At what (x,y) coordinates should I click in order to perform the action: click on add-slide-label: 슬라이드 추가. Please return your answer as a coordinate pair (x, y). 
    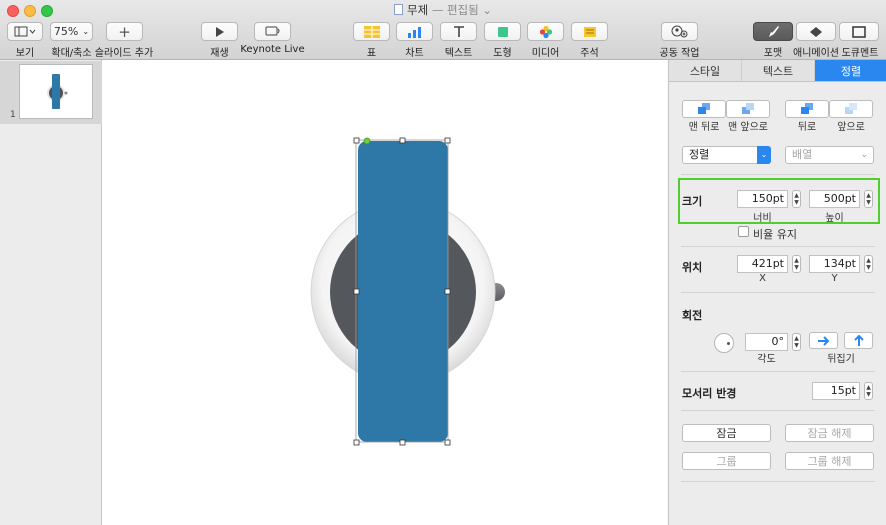
    Looking at the image, I should click on (124, 53).